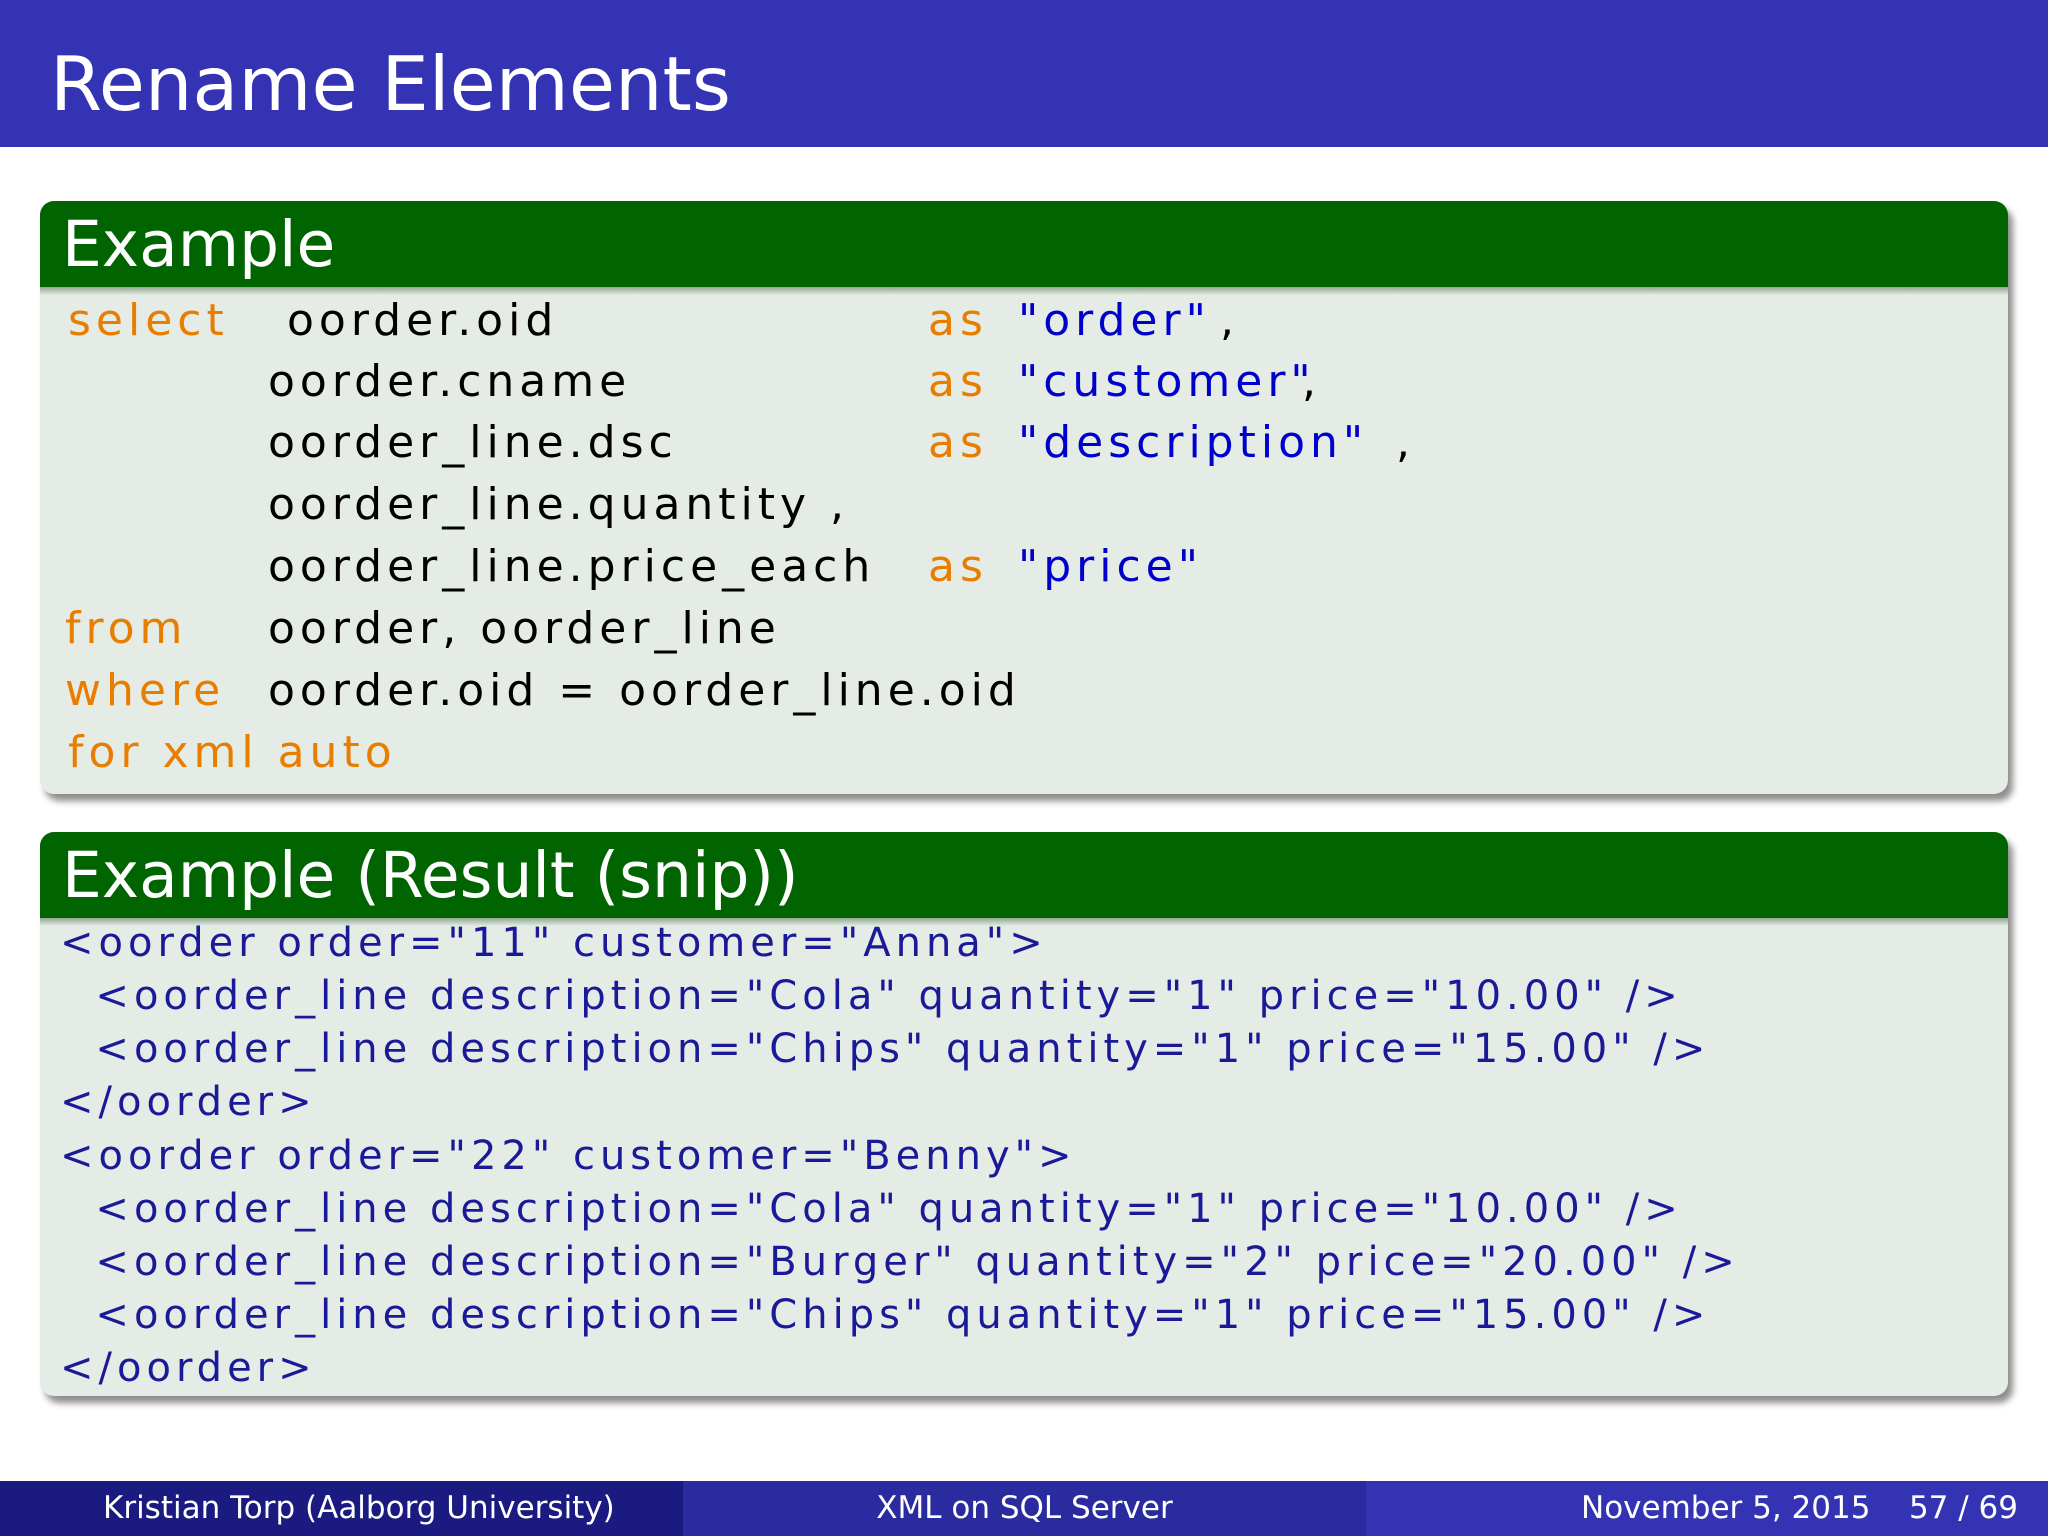 The image size is (2048, 1536). I want to click on sql-from-tables: oorder, oorder_line, so click(524, 628).